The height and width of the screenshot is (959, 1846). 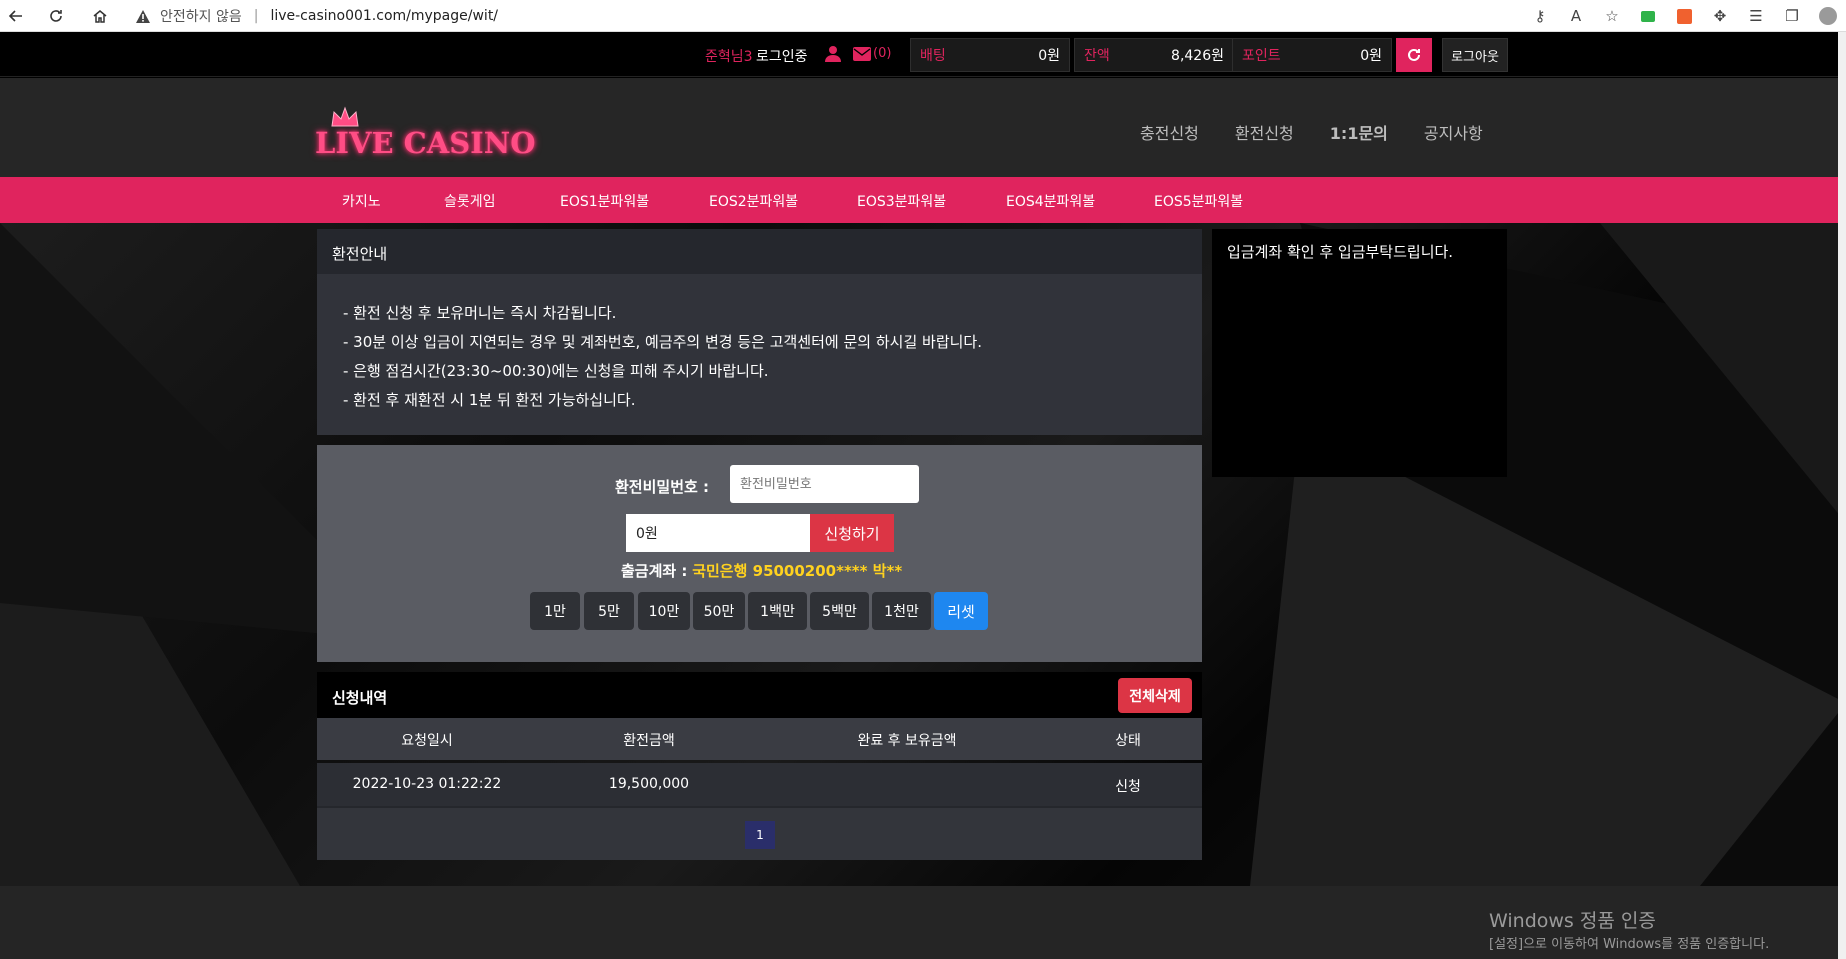 I want to click on info-line: - 환전 후 재환전 시 1분 뒤 환전 가능하십니다., so click(x=489, y=400).